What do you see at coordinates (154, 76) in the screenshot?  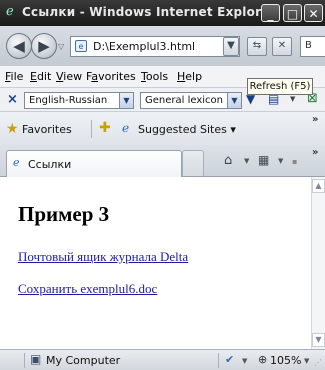 I see `menu-tools: Tools` at bounding box center [154, 76].